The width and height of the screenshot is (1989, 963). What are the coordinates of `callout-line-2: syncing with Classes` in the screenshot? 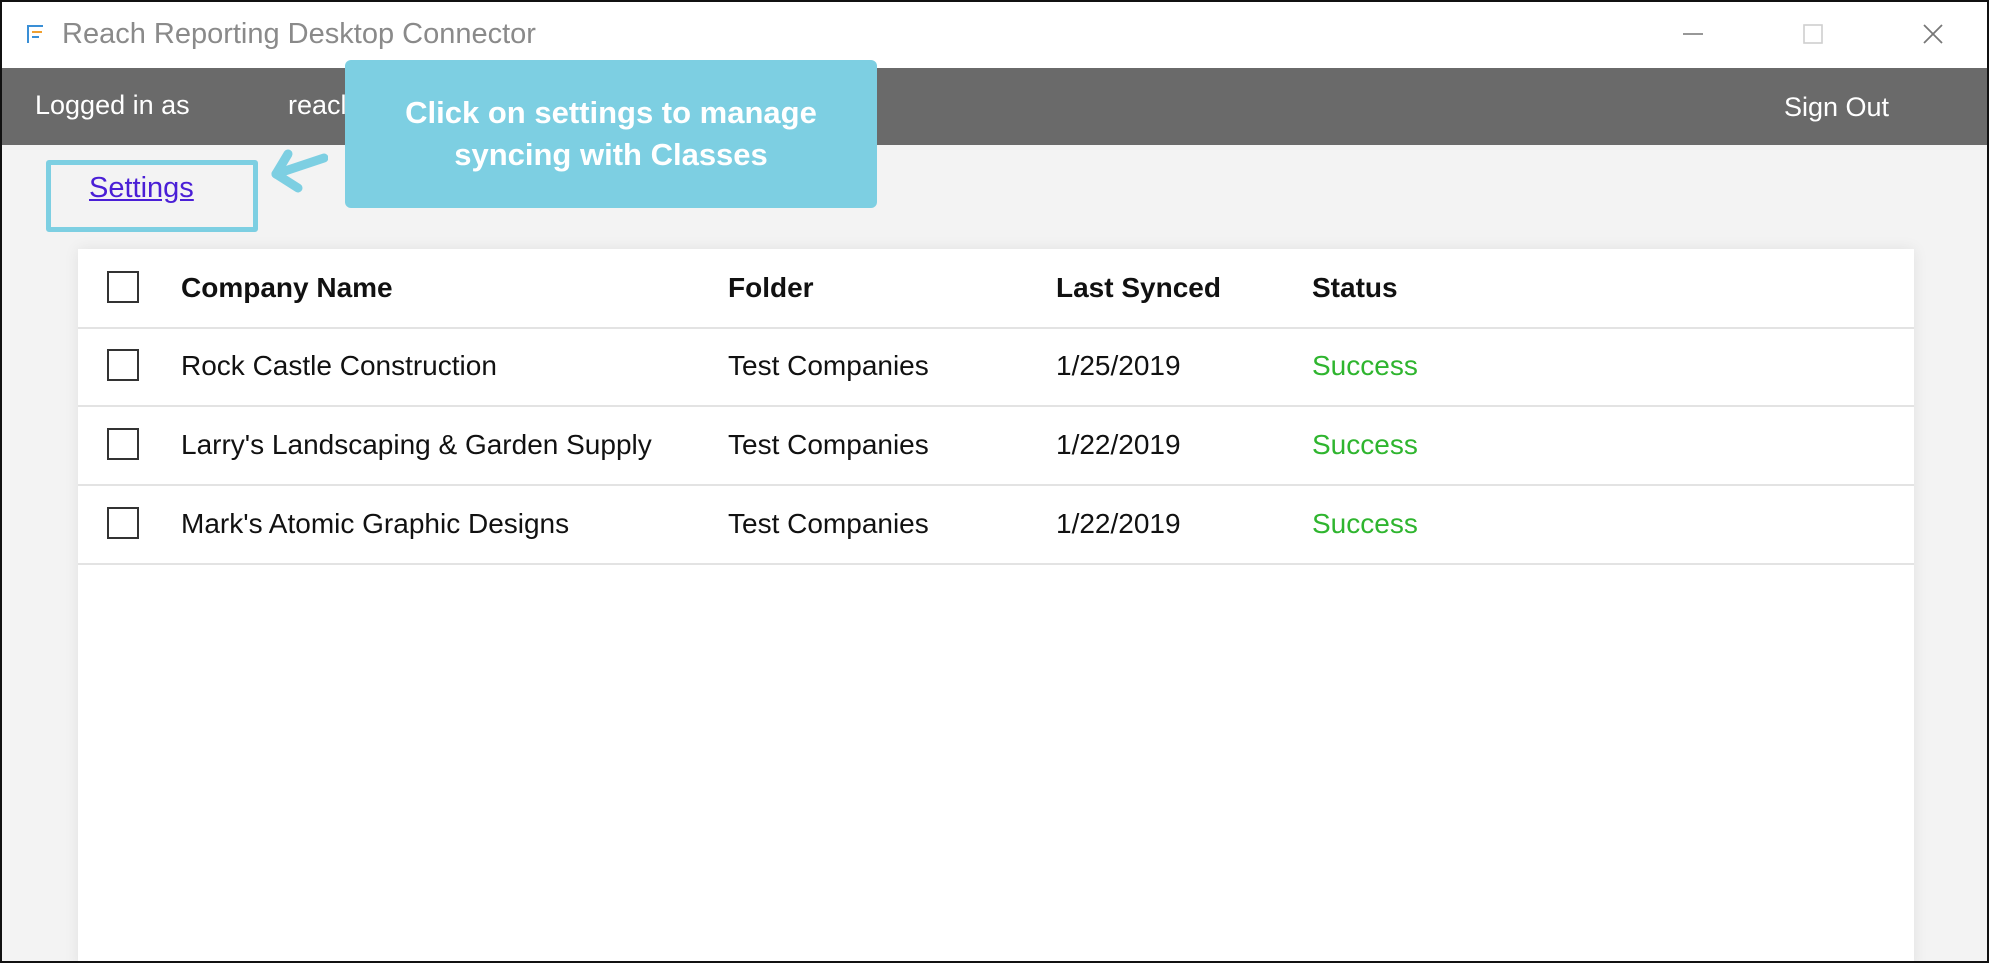 It's located at (611, 154).